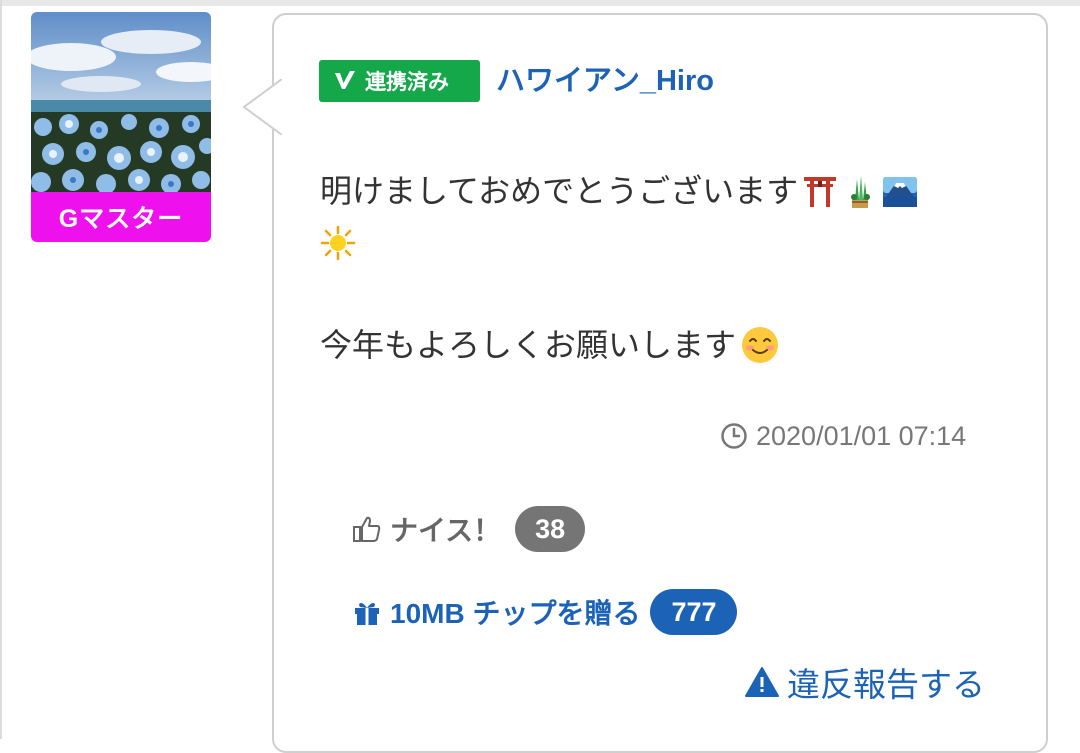 The image size is (1080, 753). What do you see at coordinates (550, 529) in the screenshot?
I see `nice-count-badge: 38` at bounding box center [550, 529].